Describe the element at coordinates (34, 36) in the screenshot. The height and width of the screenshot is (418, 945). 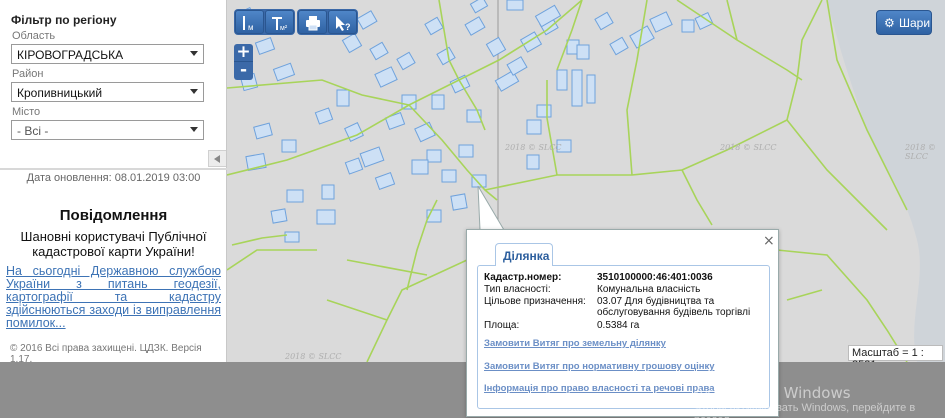
I see `oblast-label: Область` at that location.